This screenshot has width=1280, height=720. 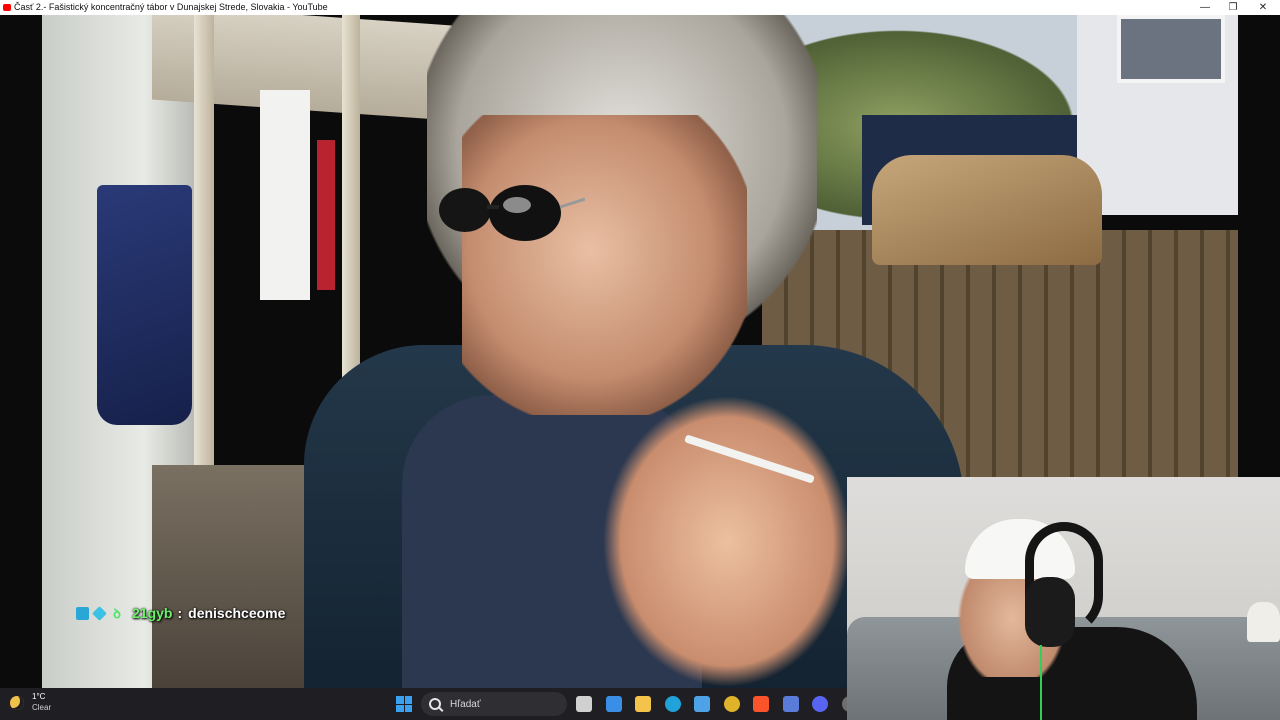 I want to click on taskbar: 1°C Clear Hľadať, so click(x=429, y=704).